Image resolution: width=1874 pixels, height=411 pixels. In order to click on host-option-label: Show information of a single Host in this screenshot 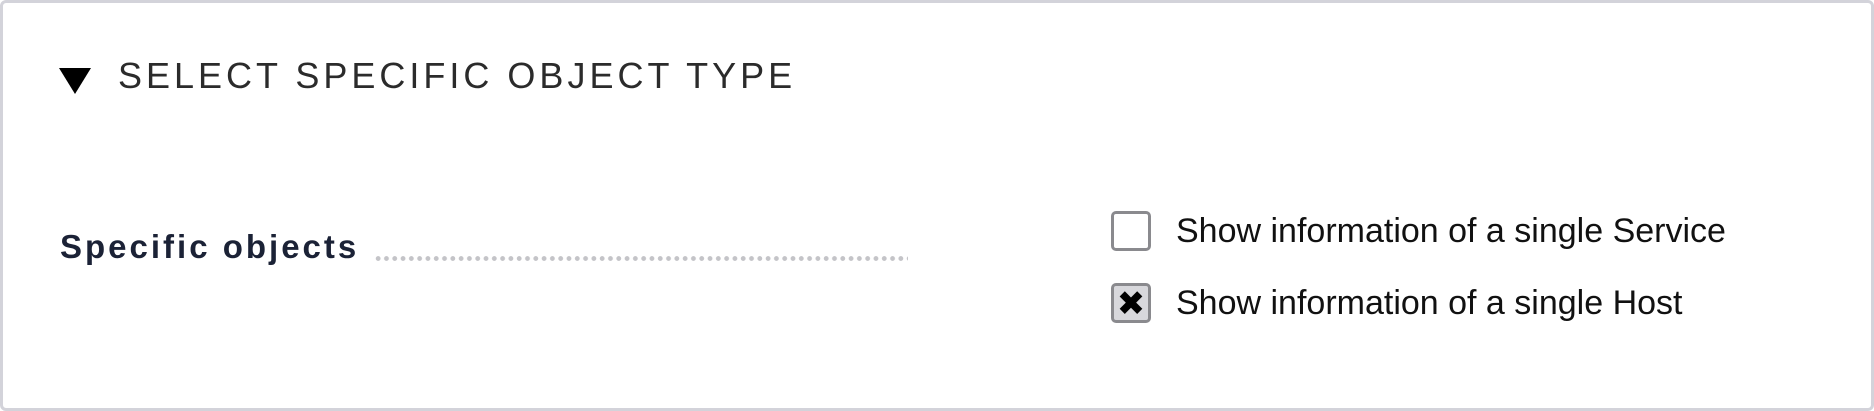, I will do `click(1429, 303)`.